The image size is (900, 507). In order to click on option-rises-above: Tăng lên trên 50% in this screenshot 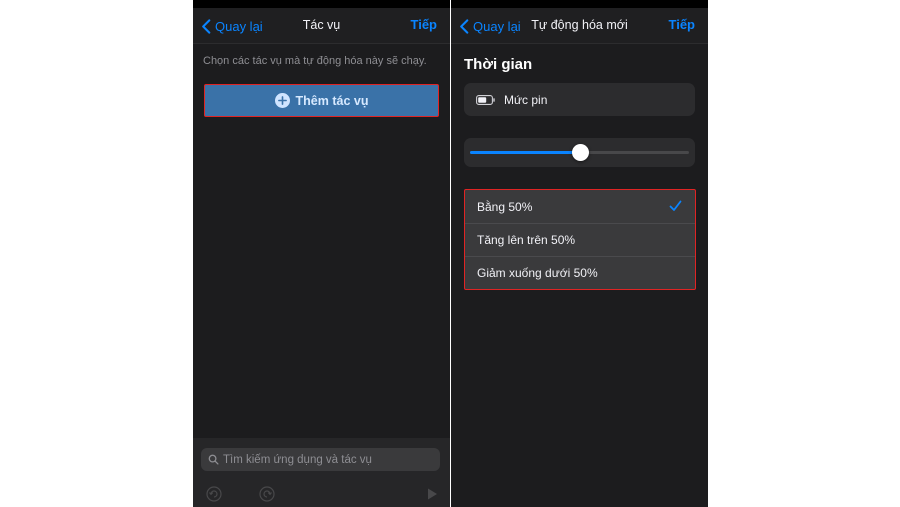, I will do `click(580, 239)`.